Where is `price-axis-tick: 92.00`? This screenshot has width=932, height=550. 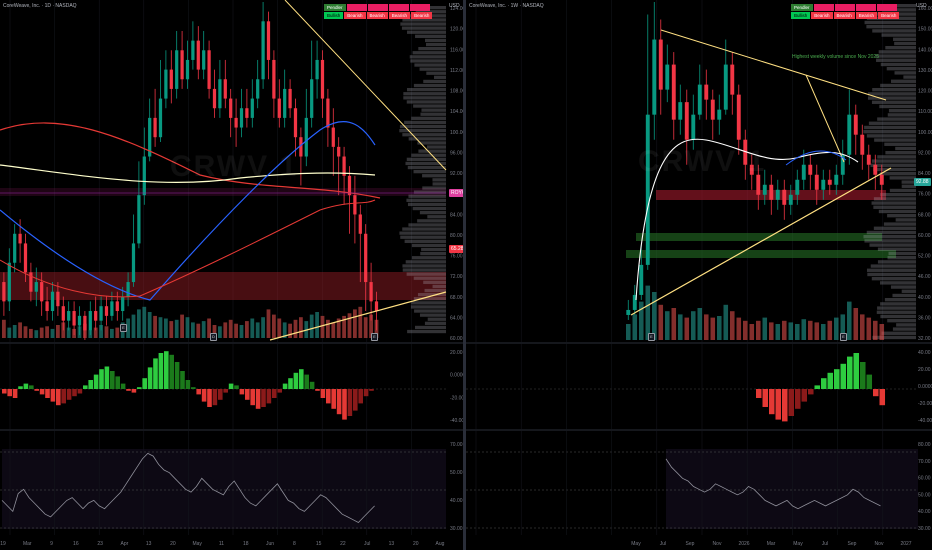 price-axis-tick: 92.00 is located at coordinates (456, 174).